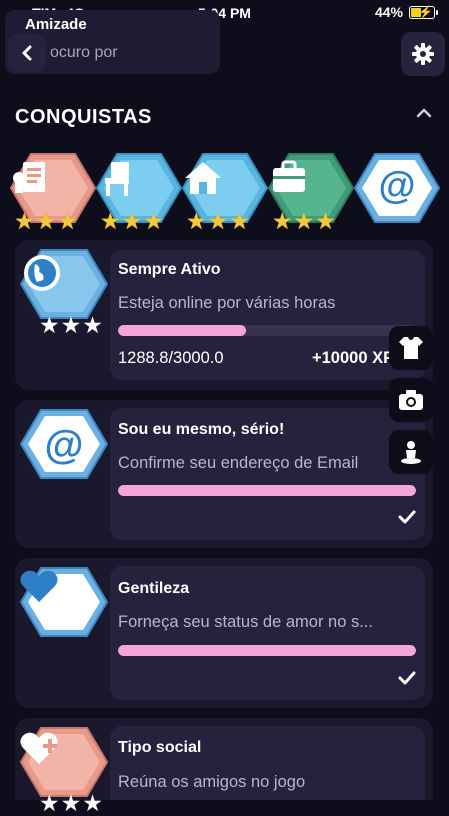 The height and width of the screenshot is (816, 449). I want to click on badge-house: ★ ★ ★, so click(225, 192).